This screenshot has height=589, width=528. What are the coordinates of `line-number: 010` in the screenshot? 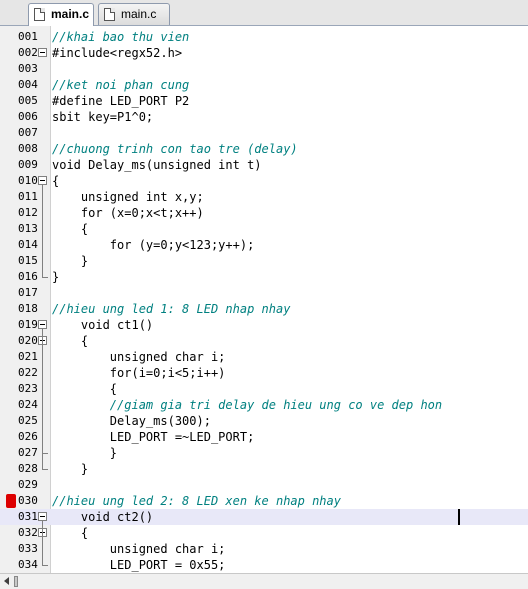 It's located at (28, 180).